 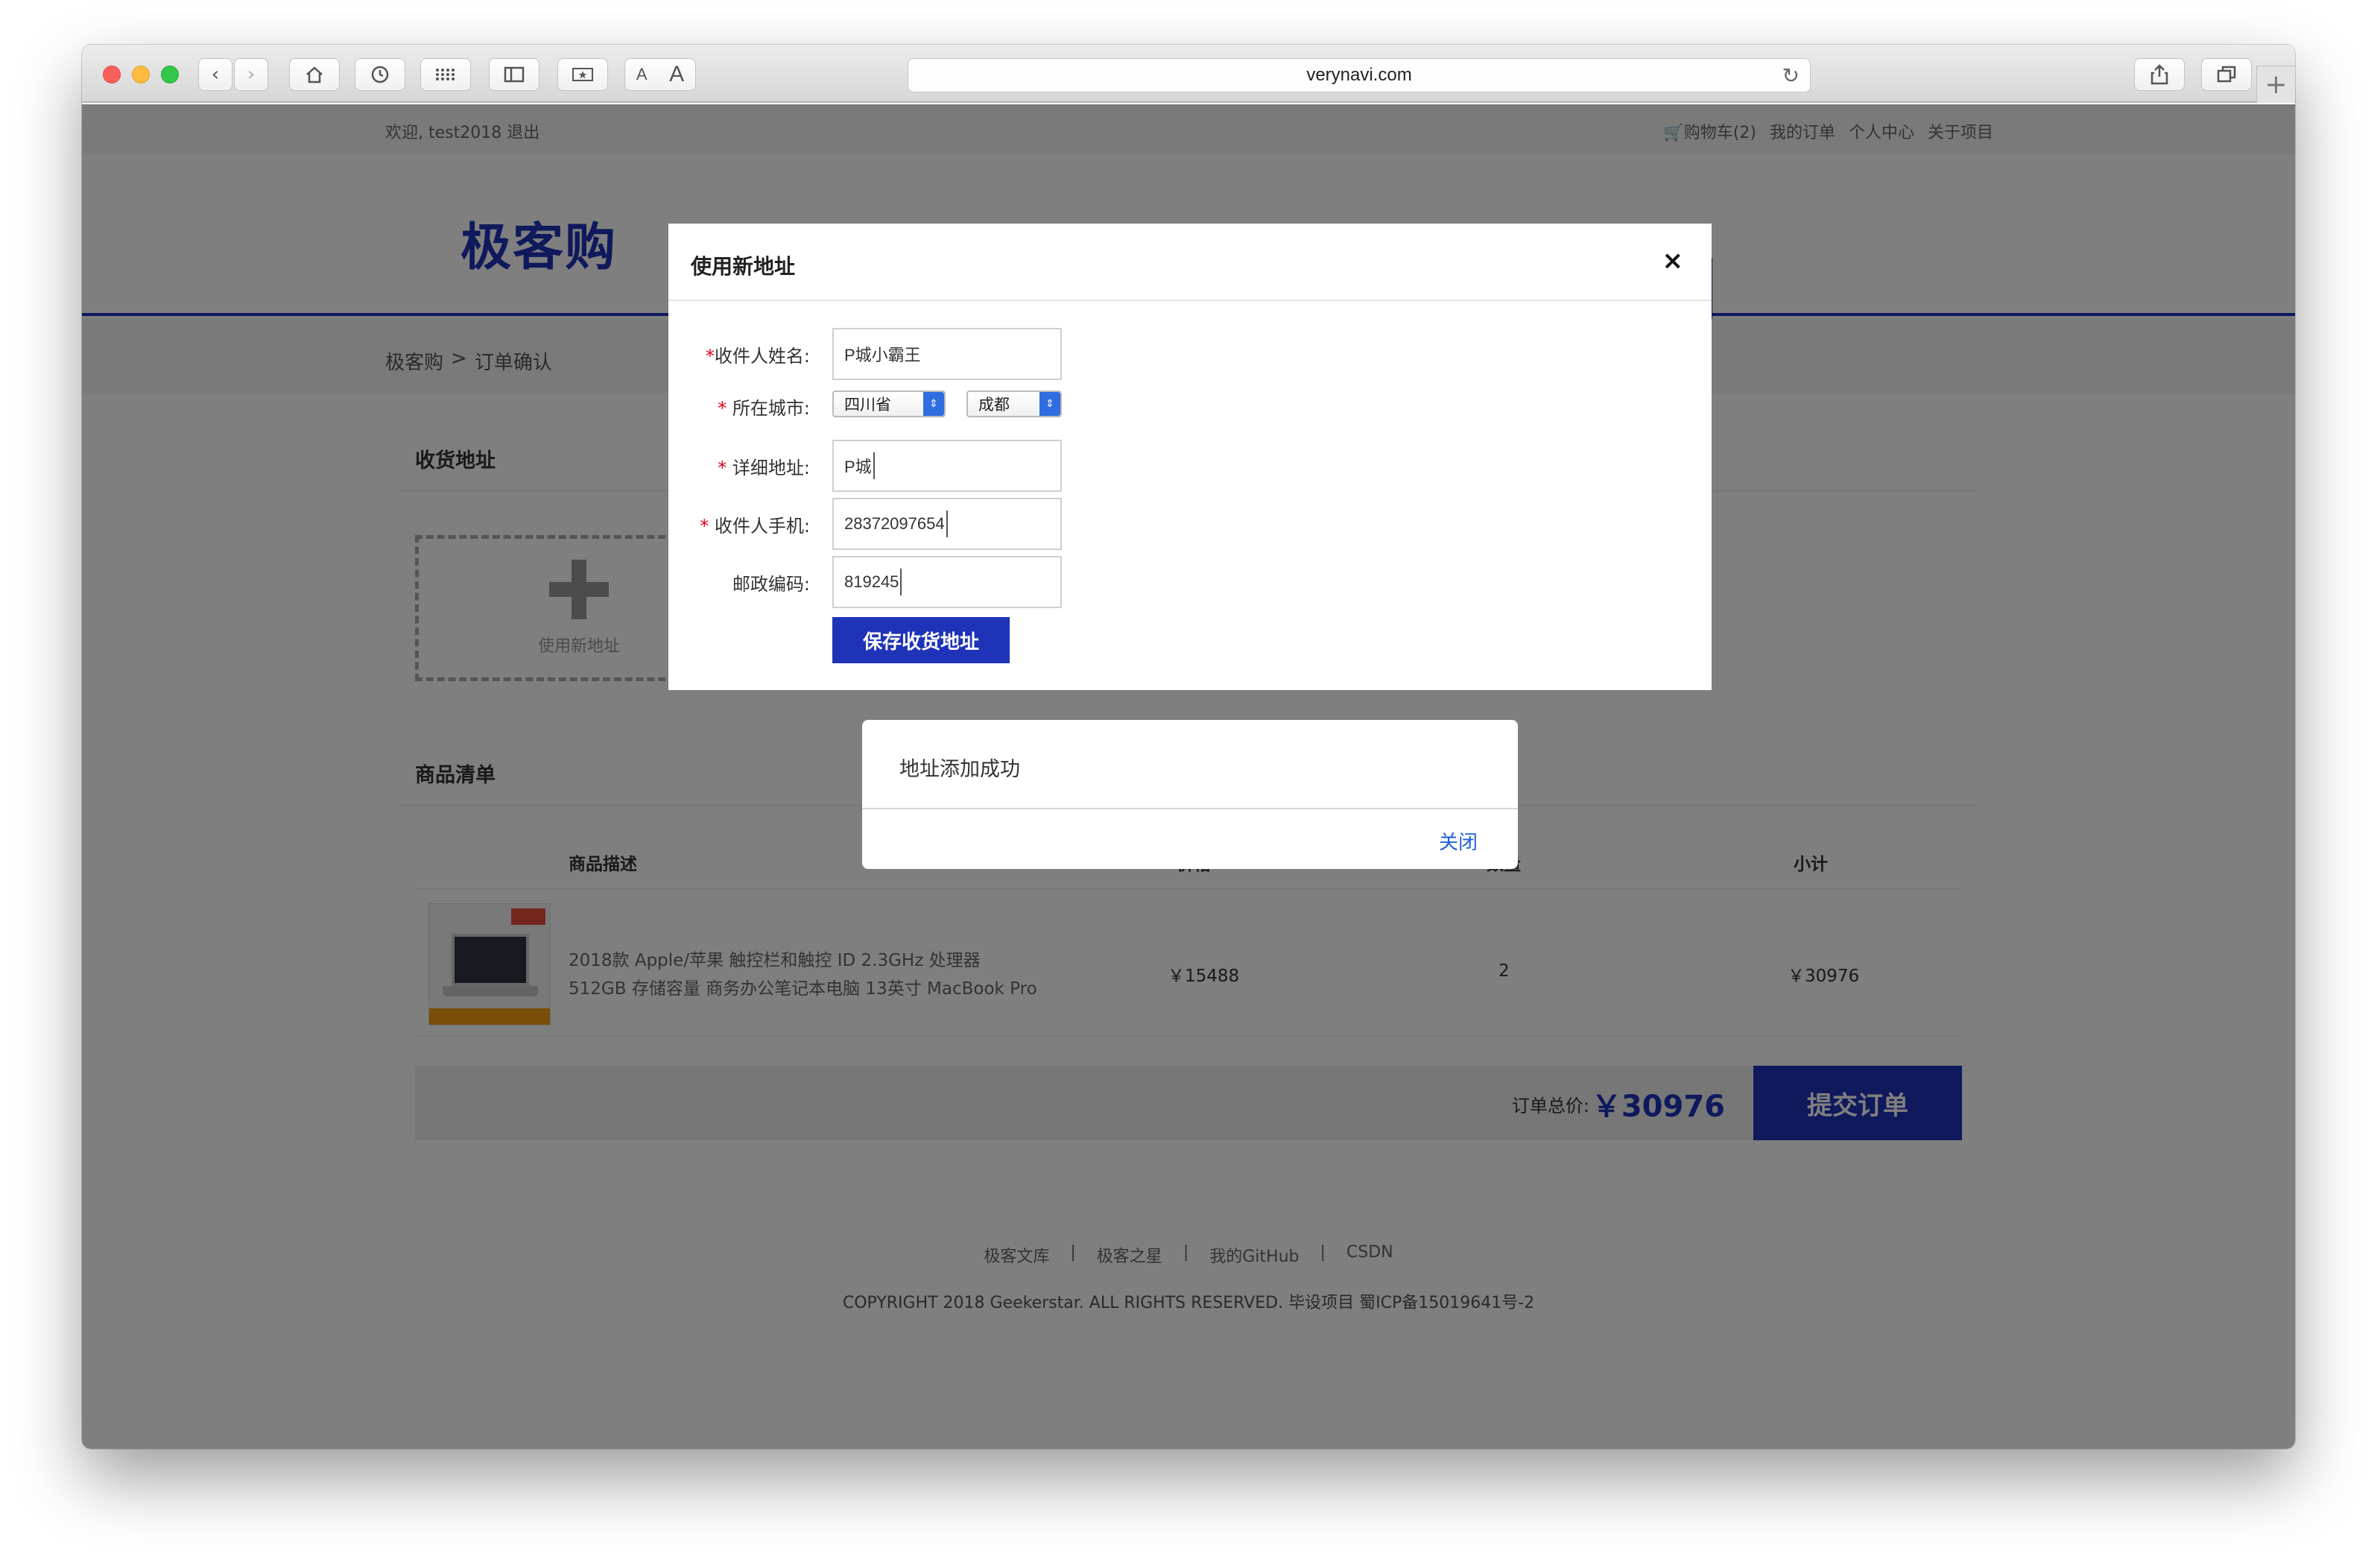 What do you see at coordinates (743, 266) in the screenshot?
I see `modal-title: 使用新地址` at bounding box center [743, 266].